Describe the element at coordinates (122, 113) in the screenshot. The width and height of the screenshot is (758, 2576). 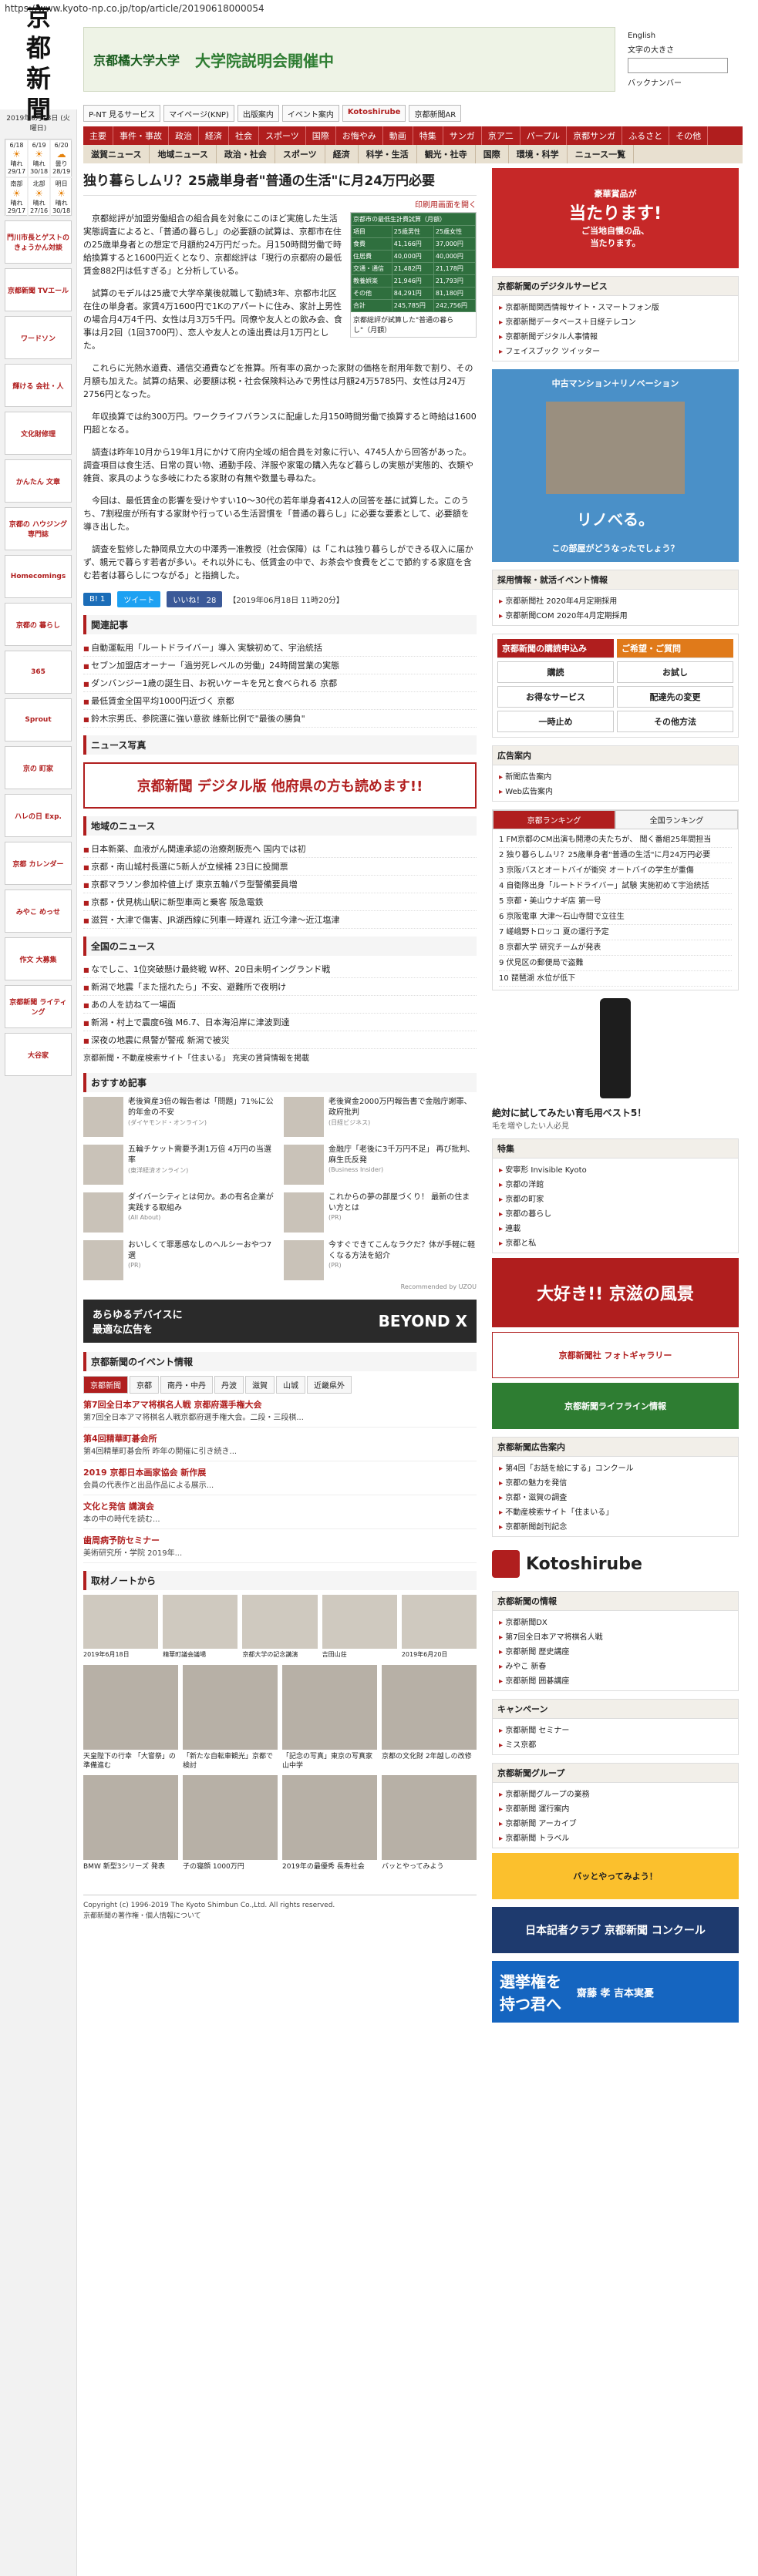
I see `service-link: P-NT 見るサービス` at that location.